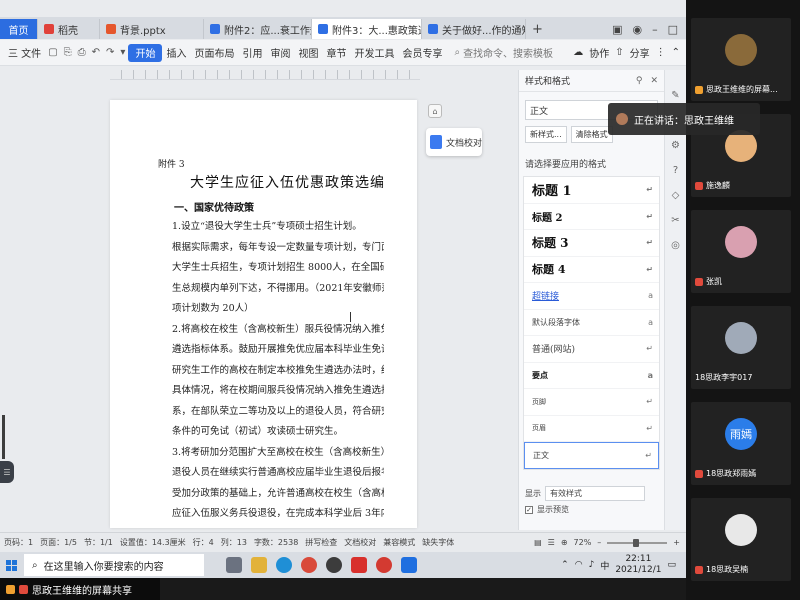  Describe the element at coordinates (409, 565) in the screenshot. I see `meeting-app-icon` at that location.